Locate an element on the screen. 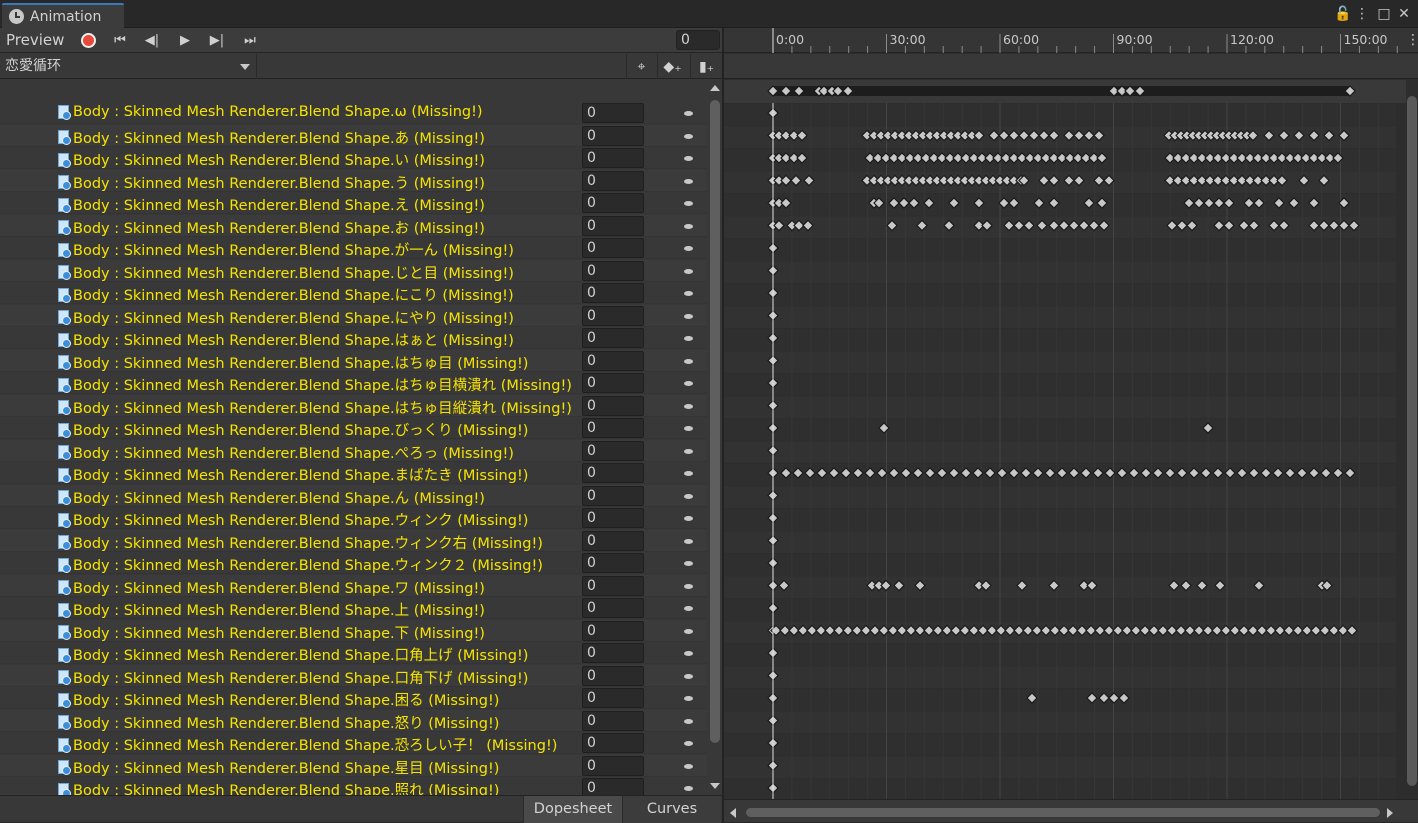 The image size is (1418, 823). property-list-scrollbar is located at coordinates (714, 437).